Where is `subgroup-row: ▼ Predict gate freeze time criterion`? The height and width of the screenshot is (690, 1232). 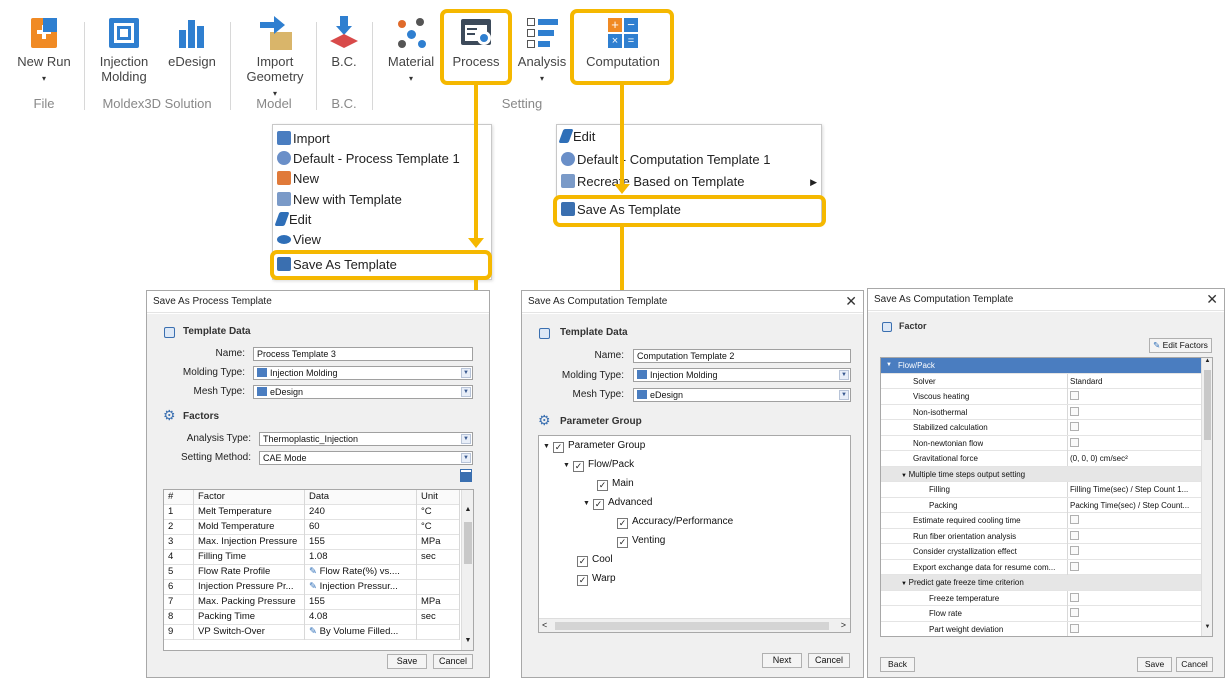 subgroup-row: ▼ Predict gate freeze time criterion is located at coordinates (1041, 583).